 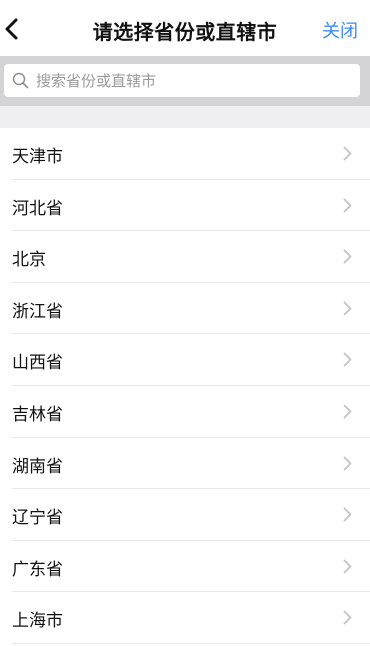 What do you see at coordinates (185, 117) in the screenshot?
I see `section-divider` at bounding box center [185, 117].